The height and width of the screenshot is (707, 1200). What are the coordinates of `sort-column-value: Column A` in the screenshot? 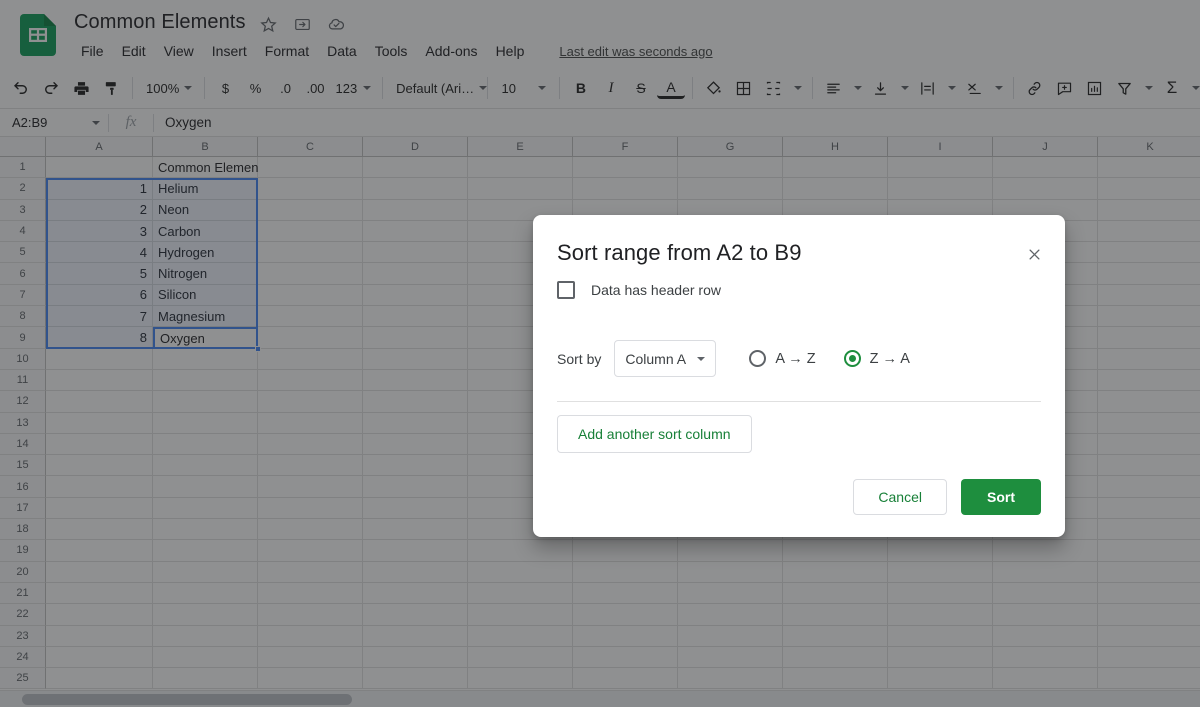 It's located at (656, 358).